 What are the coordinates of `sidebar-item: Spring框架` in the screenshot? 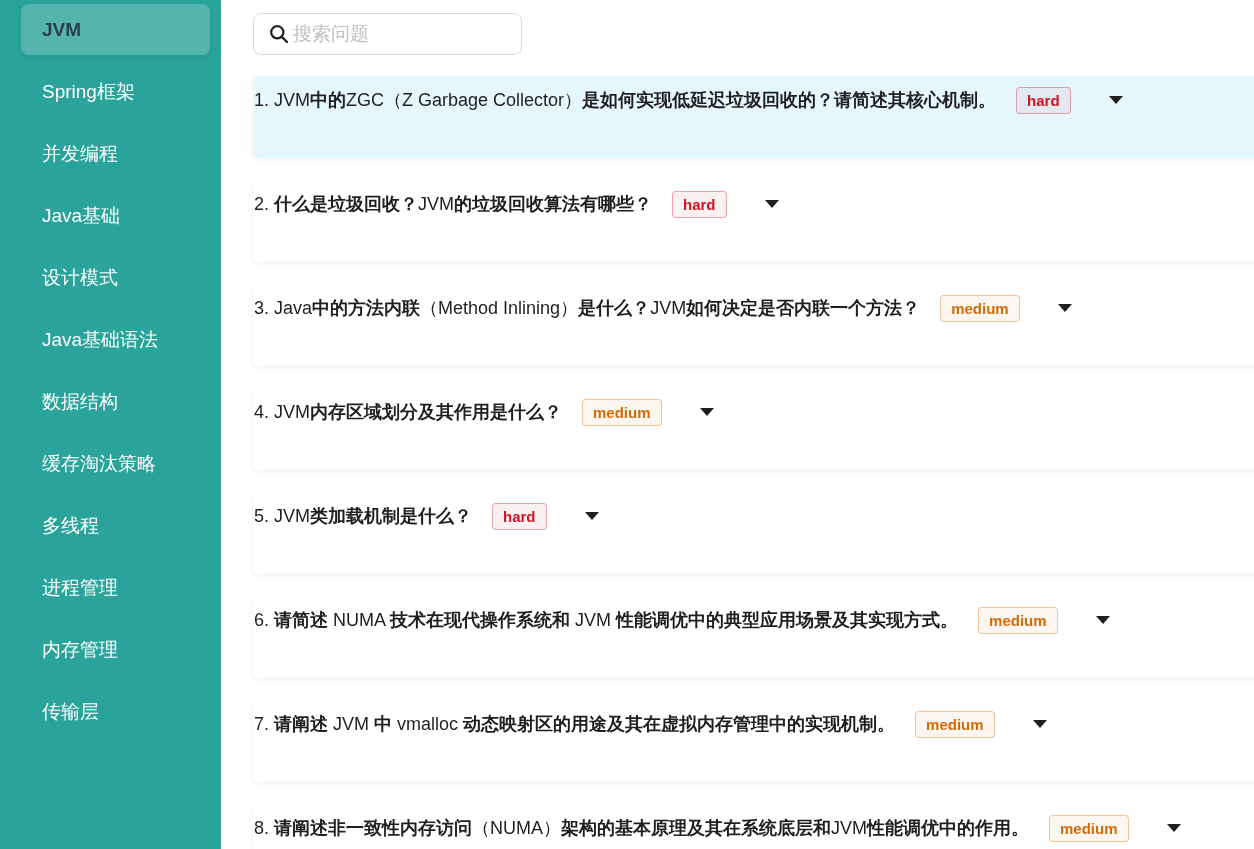 It's located at (115, 91).